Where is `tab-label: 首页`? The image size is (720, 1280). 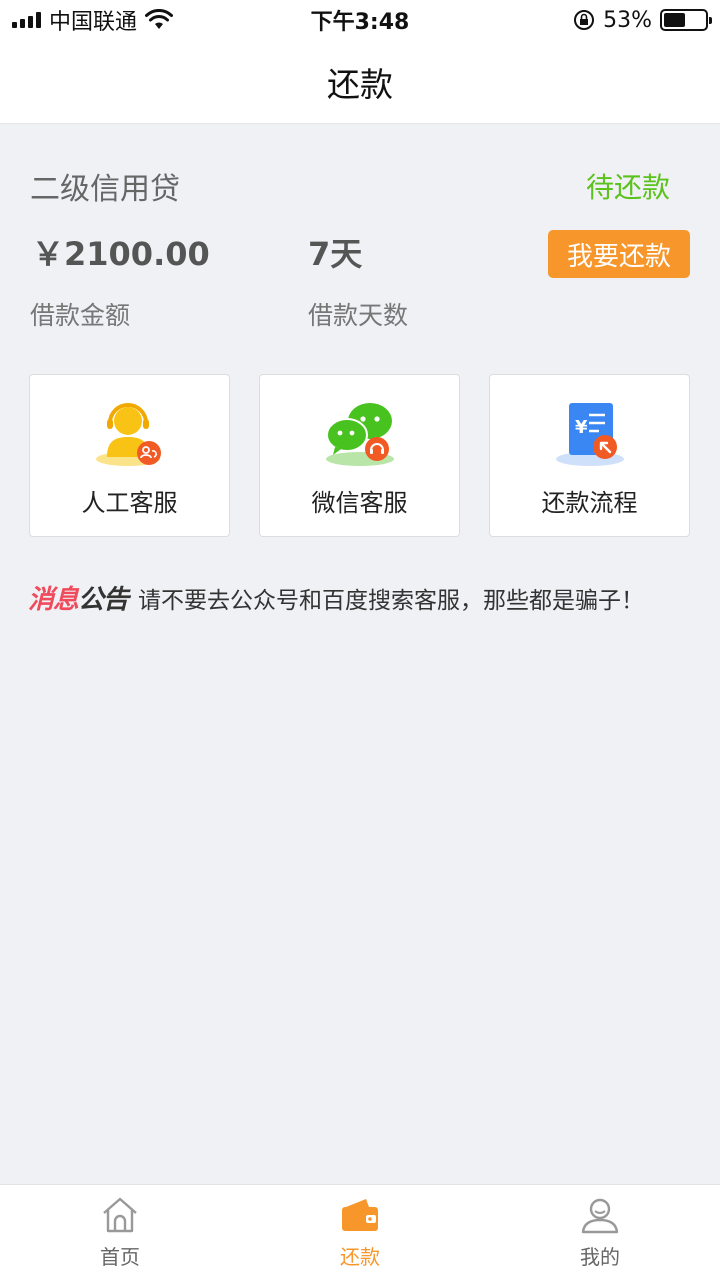 tab-label: 首页 is located at coordinates (120, 1257).